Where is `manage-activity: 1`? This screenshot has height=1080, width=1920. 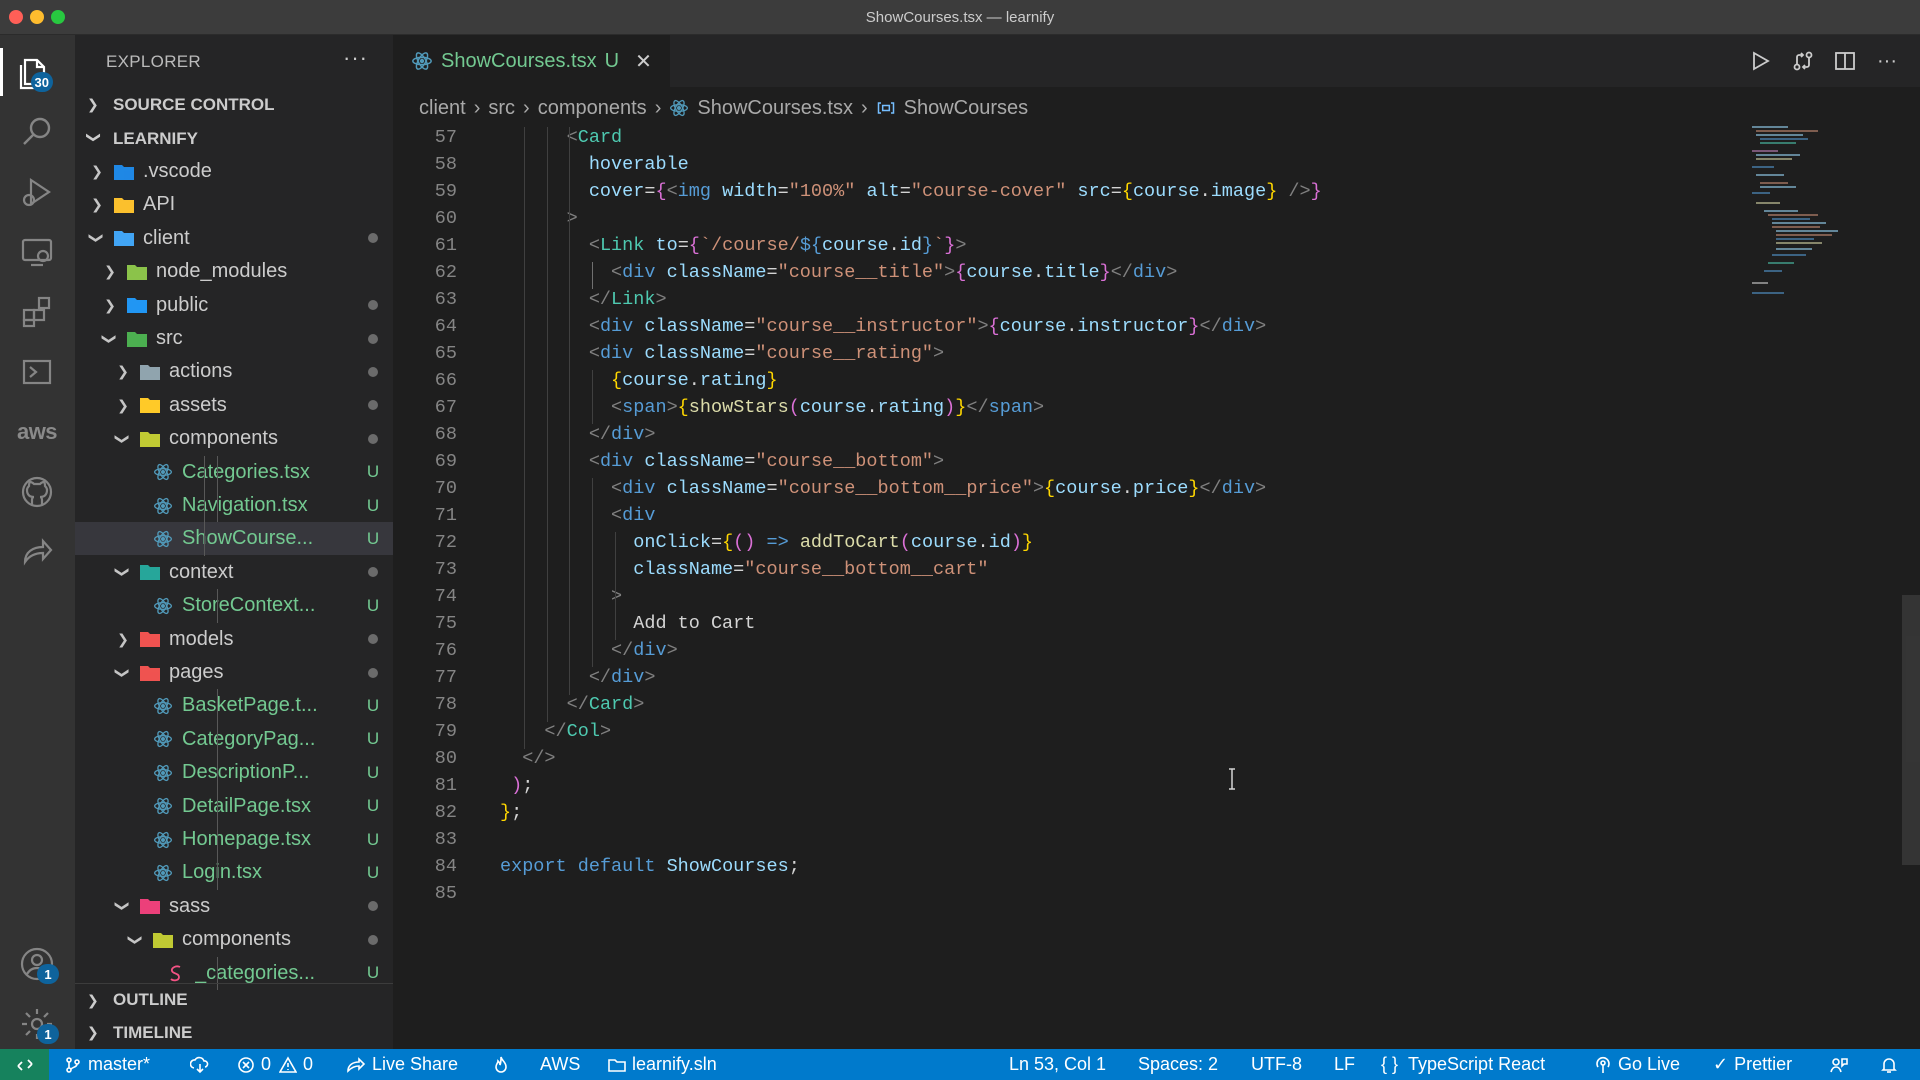 manage-activity: 1 is located at coordinates (37, 1024).